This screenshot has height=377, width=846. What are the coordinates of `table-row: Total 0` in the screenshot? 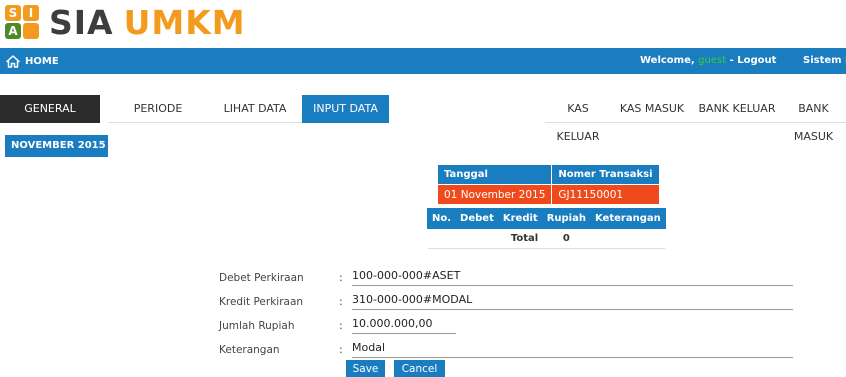 It's located at (546, 238).